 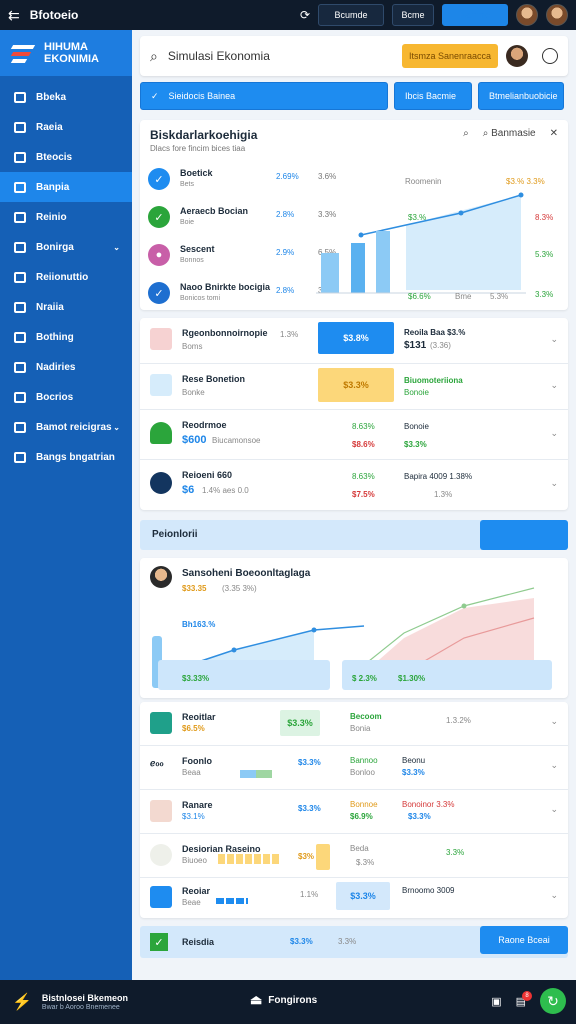 I want to click on app-title: Bfotoeio, so click(x=54, y=15).